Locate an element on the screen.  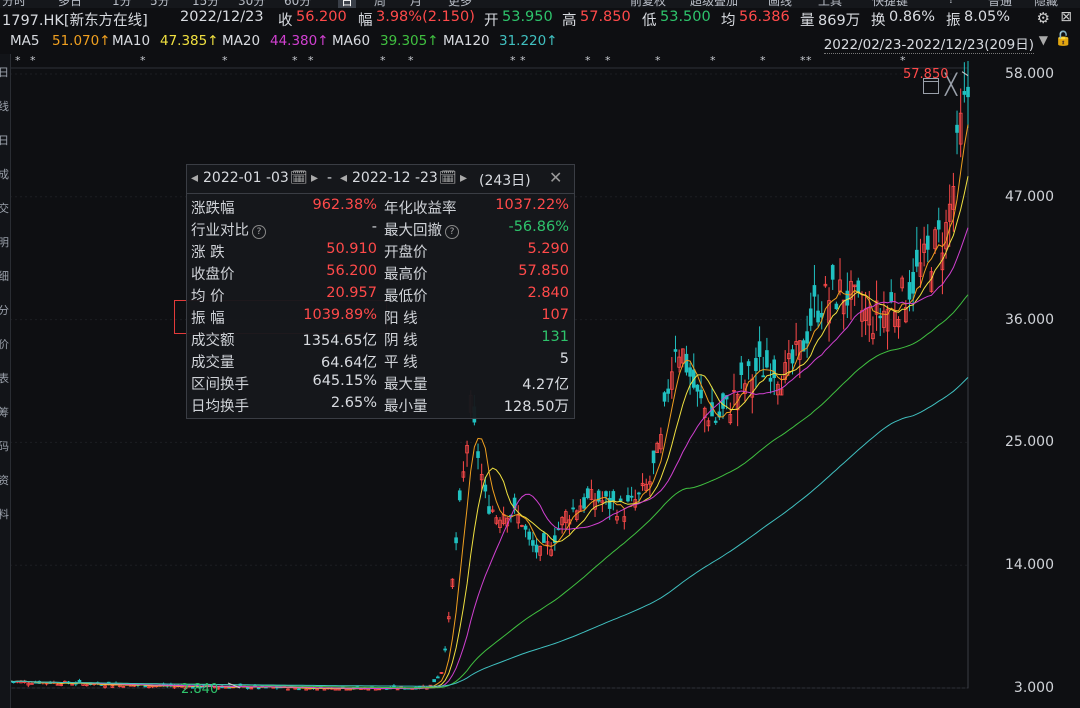
next-start-icon: ▸ is located at coordinates (314, 178).